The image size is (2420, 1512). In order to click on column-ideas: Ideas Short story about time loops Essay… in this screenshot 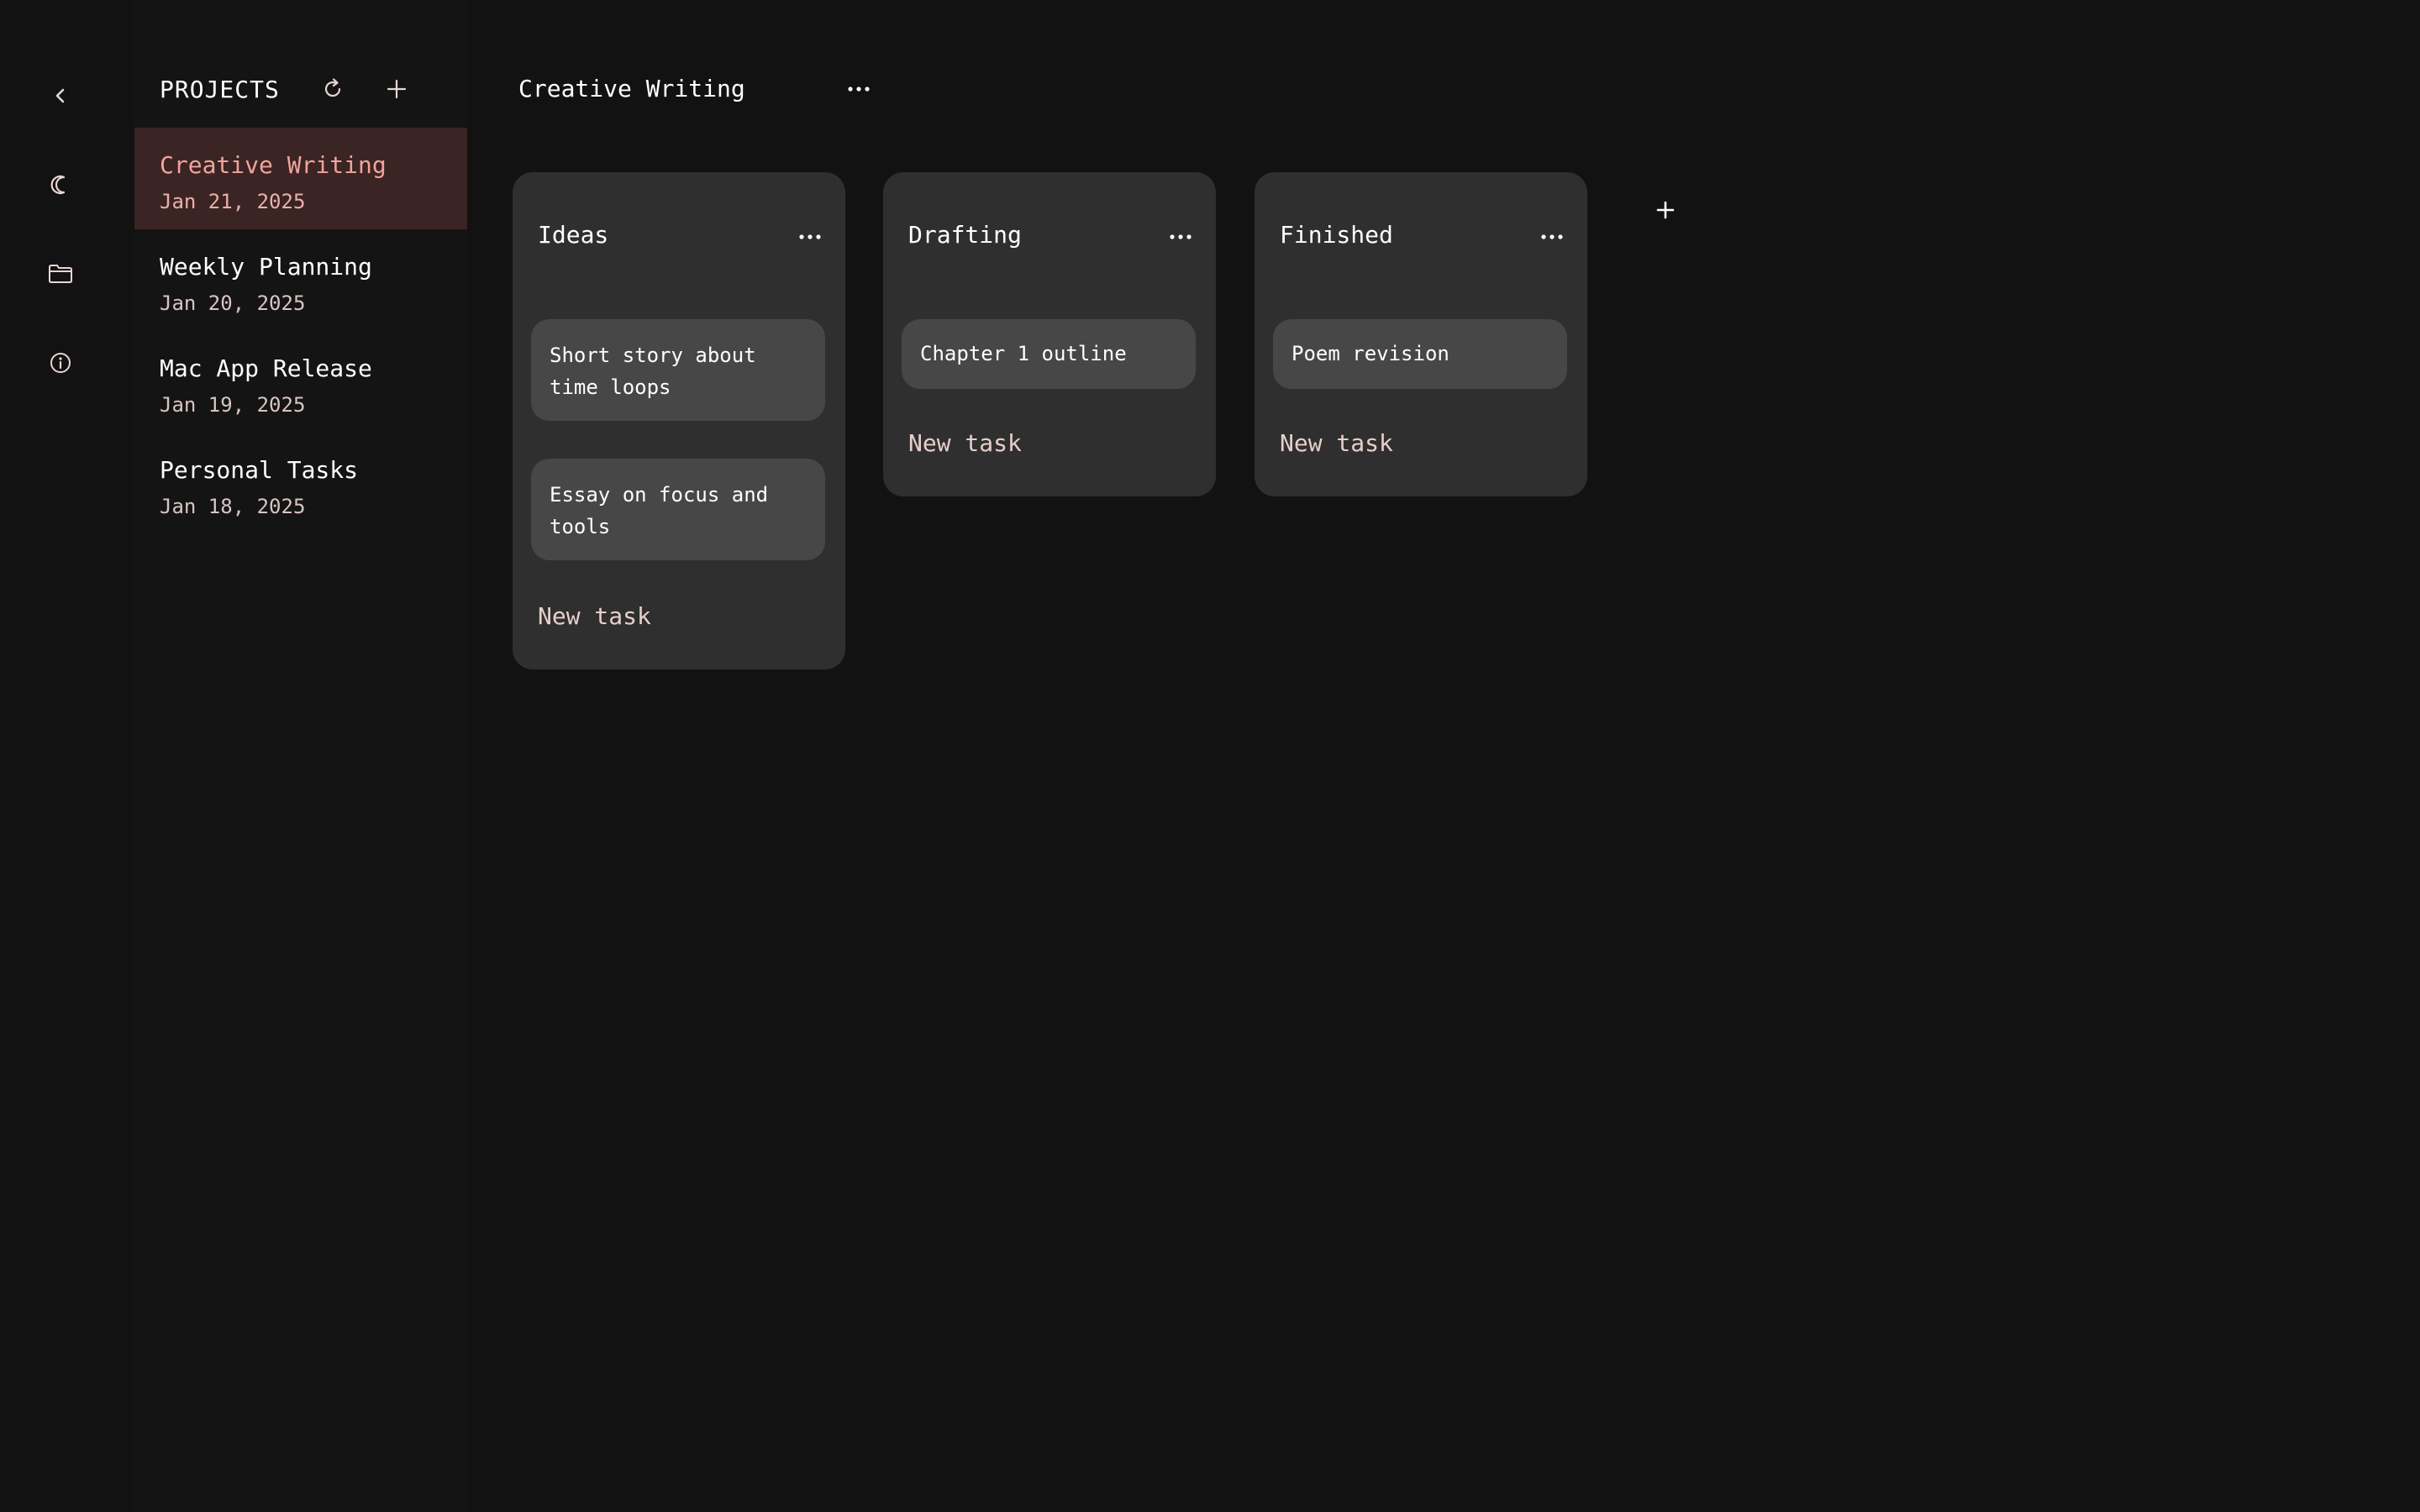, I will do `click(679, 420)`.